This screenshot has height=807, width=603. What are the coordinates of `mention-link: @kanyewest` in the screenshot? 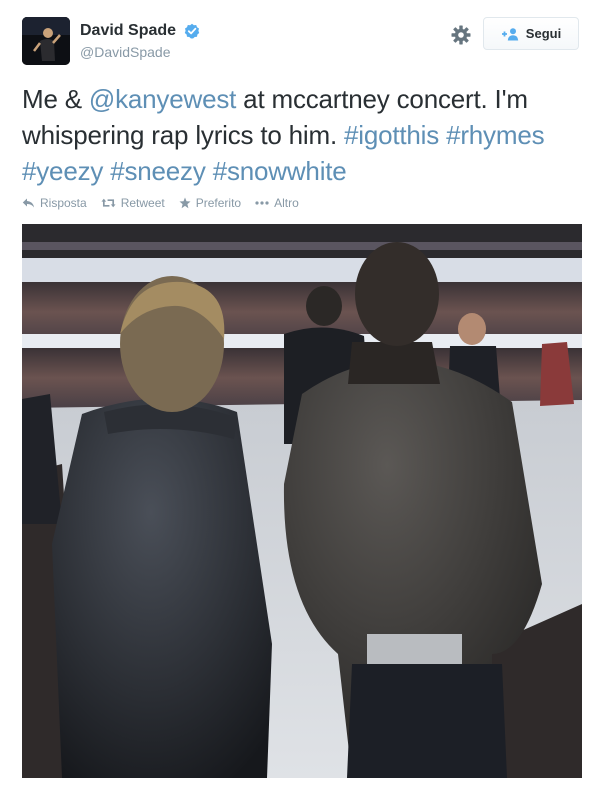 It's located at (162, 99).